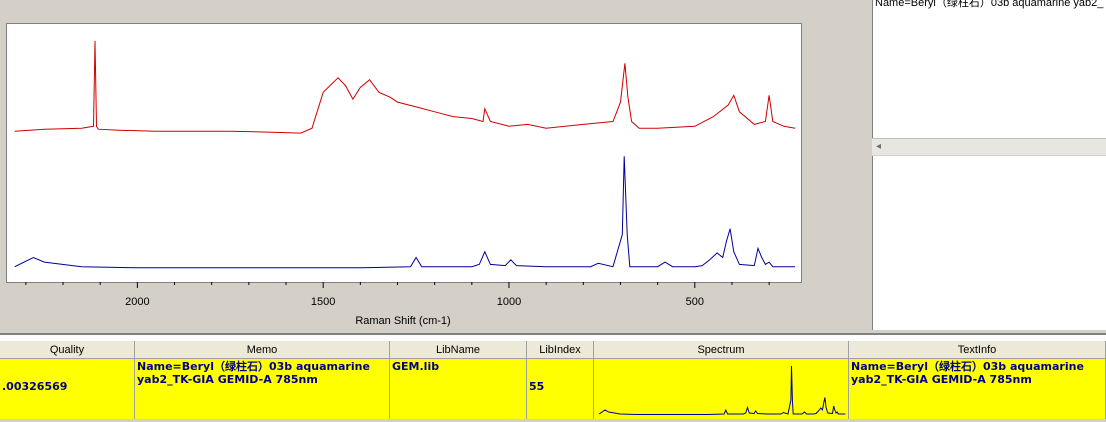 This screenshot has height=422, width=1106. I want to click on cell-libindex: 55, so click(560, 389).